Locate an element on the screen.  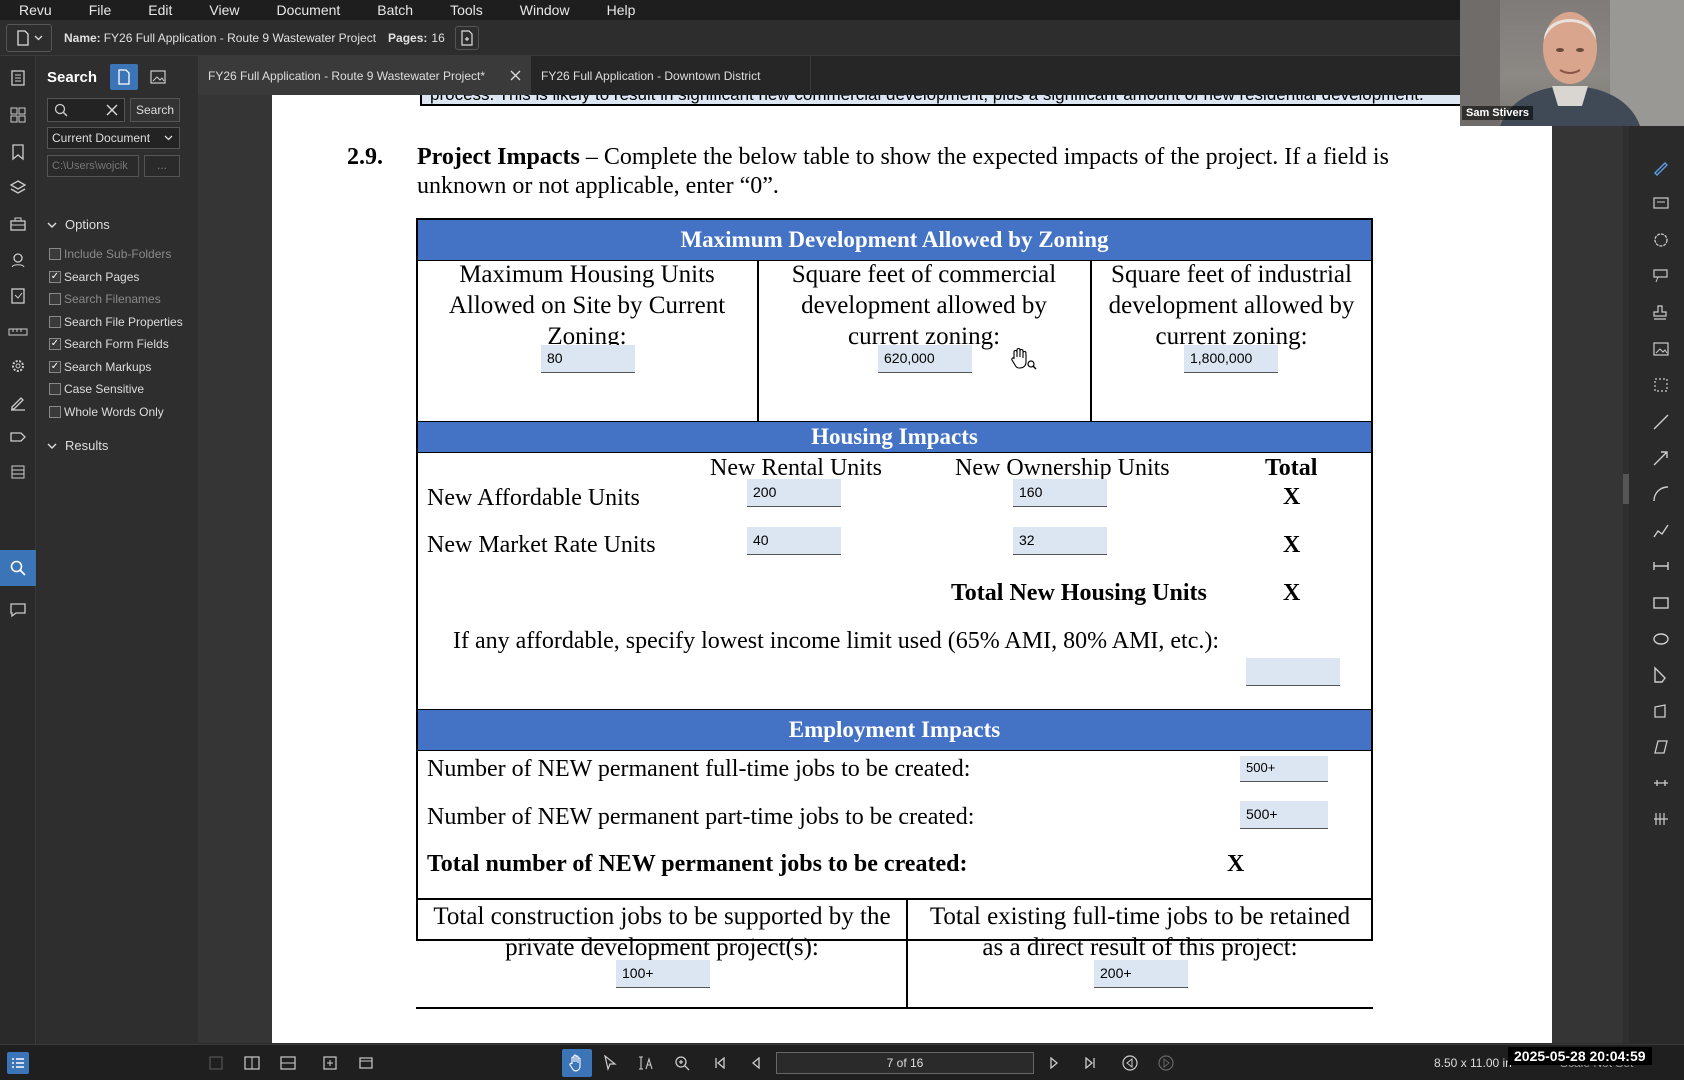
crop-tool-icon is located at coordinates (1661, 385).